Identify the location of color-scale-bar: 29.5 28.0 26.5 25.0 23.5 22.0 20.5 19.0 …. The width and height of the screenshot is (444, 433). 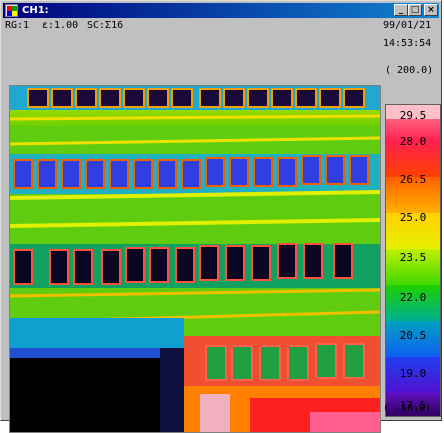
(413, 260).